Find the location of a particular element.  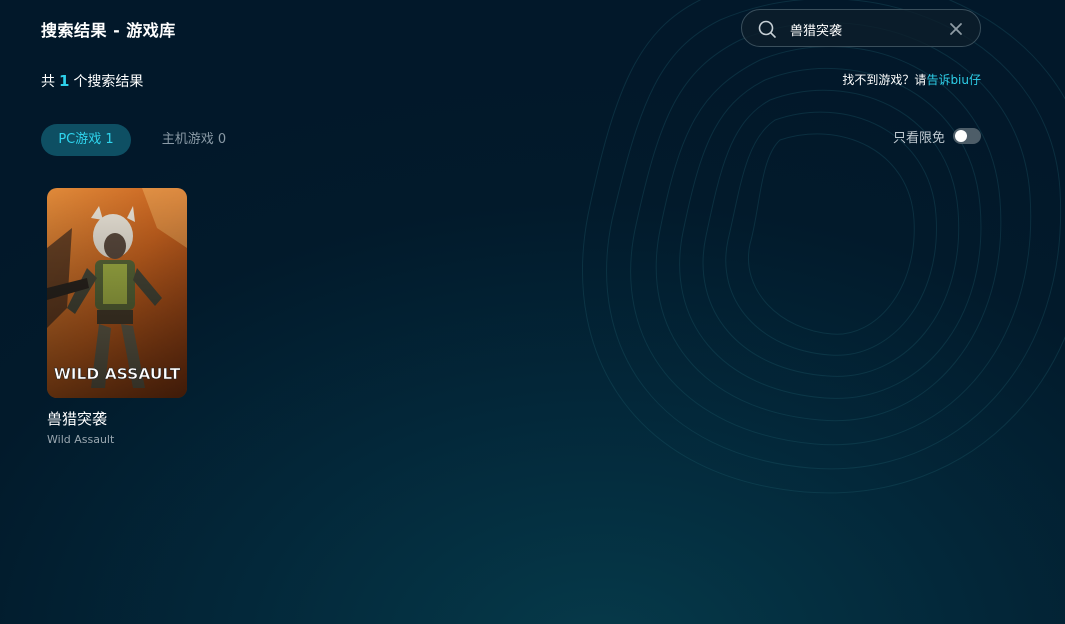

missing-game-hint: 找不到游戏？请告诉biu仔 is located at coordinates (911, 79).